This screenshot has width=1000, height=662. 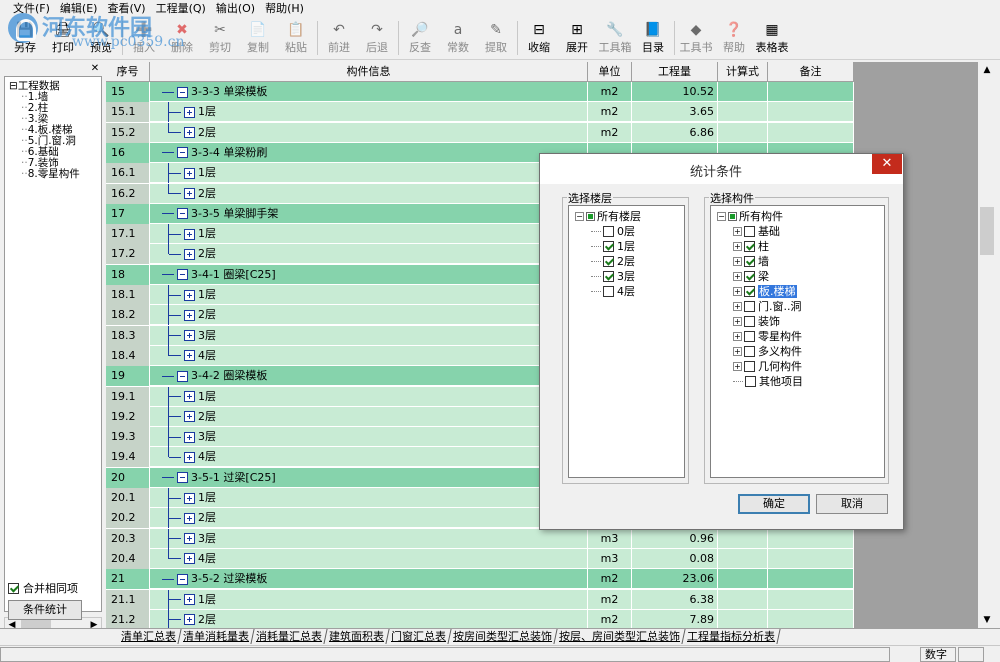 I want to click on group-row: 21 3-5-2 过梁模板 m2 23.06, so click(x=480, y=579).